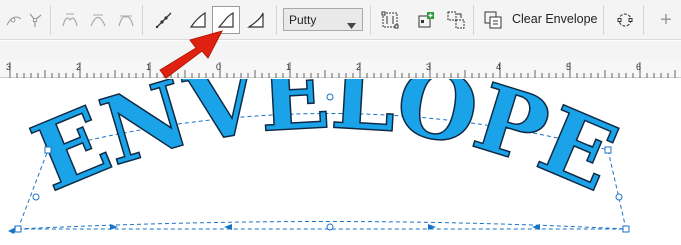 The image size is (681, 245). Describe the element at coordinates (456, 20) in the screenshot. I see `copy-envelope-icon` at that location.